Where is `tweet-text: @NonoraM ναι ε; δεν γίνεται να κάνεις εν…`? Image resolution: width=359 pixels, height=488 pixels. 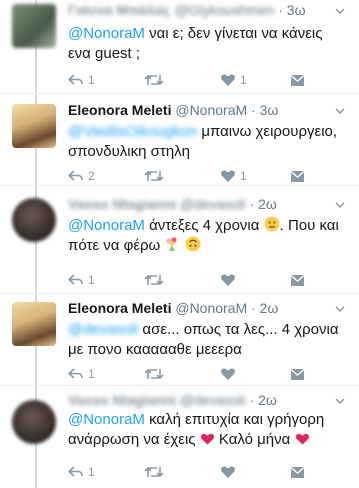
tweet-text: @NonoraM ναι ε; δεν γίνεται να κάνεις εν… is located at coordinates (195, 43).